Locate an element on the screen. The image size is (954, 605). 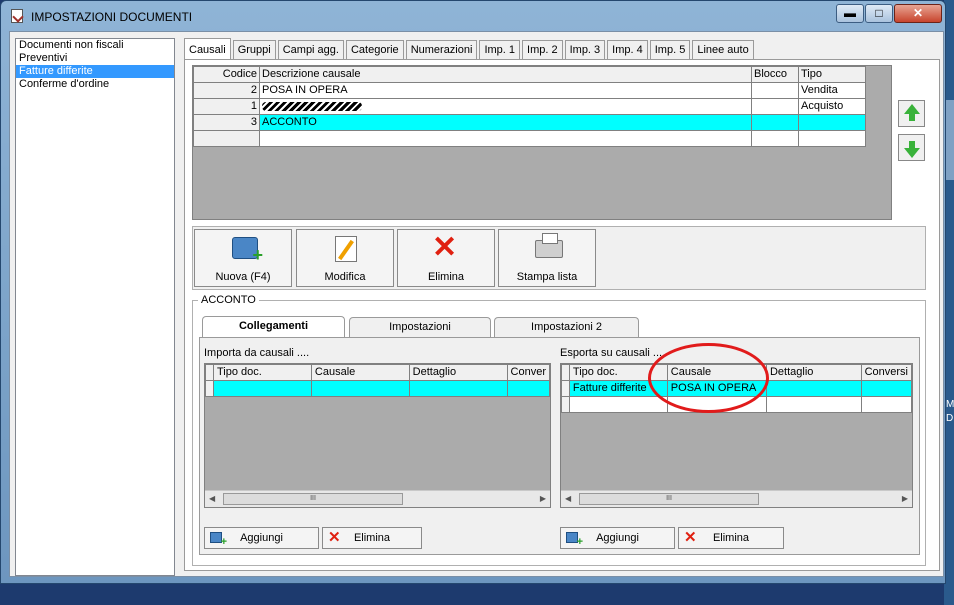
table-row: 1 Acquisto is located at coordinates (529, 106).